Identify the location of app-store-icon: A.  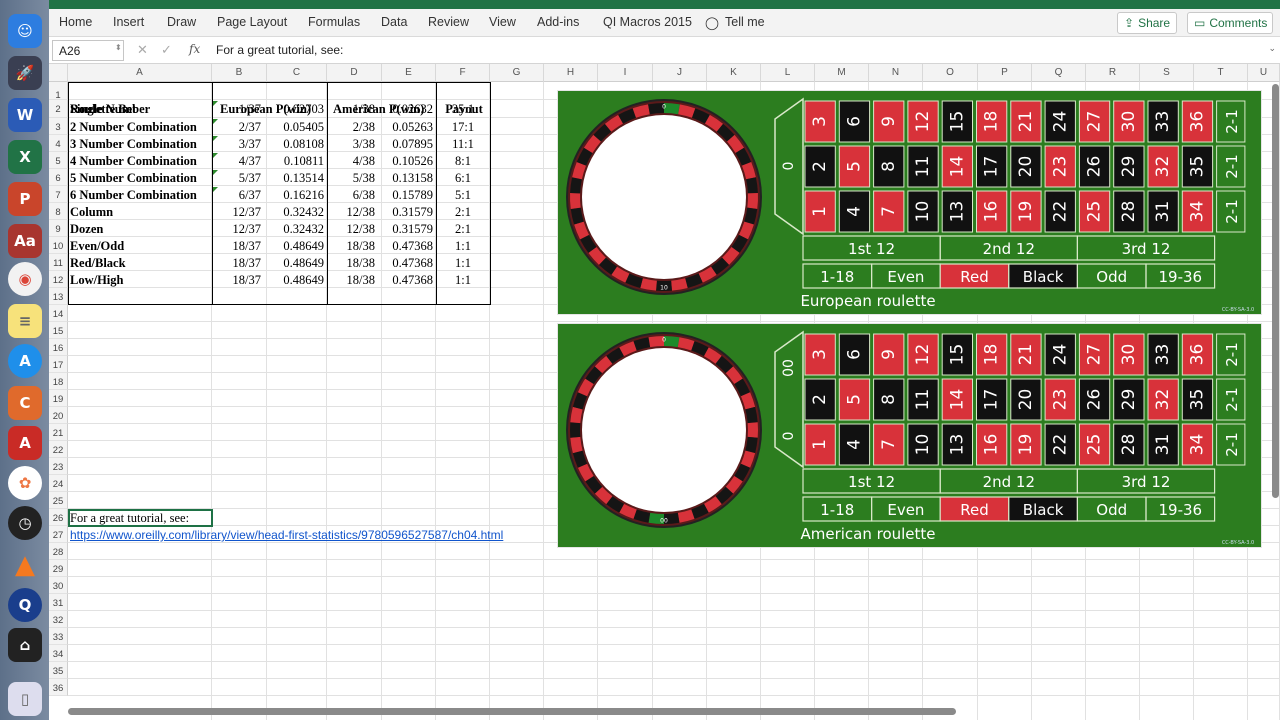
(25, 361).